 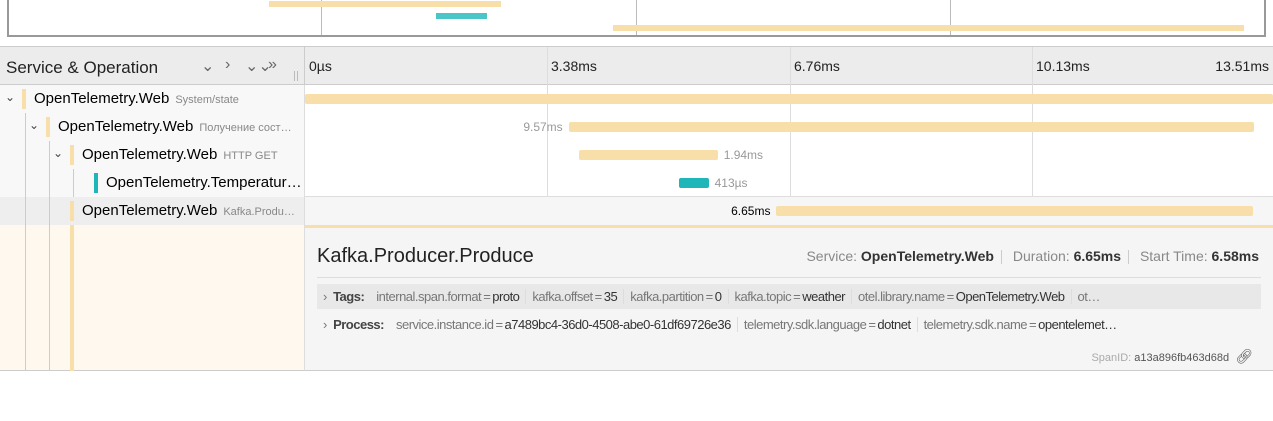 I want to click on span-row: OpenTelemetry.Web Kafka.Produ… 6.65ms, so click(x=636, y=211).